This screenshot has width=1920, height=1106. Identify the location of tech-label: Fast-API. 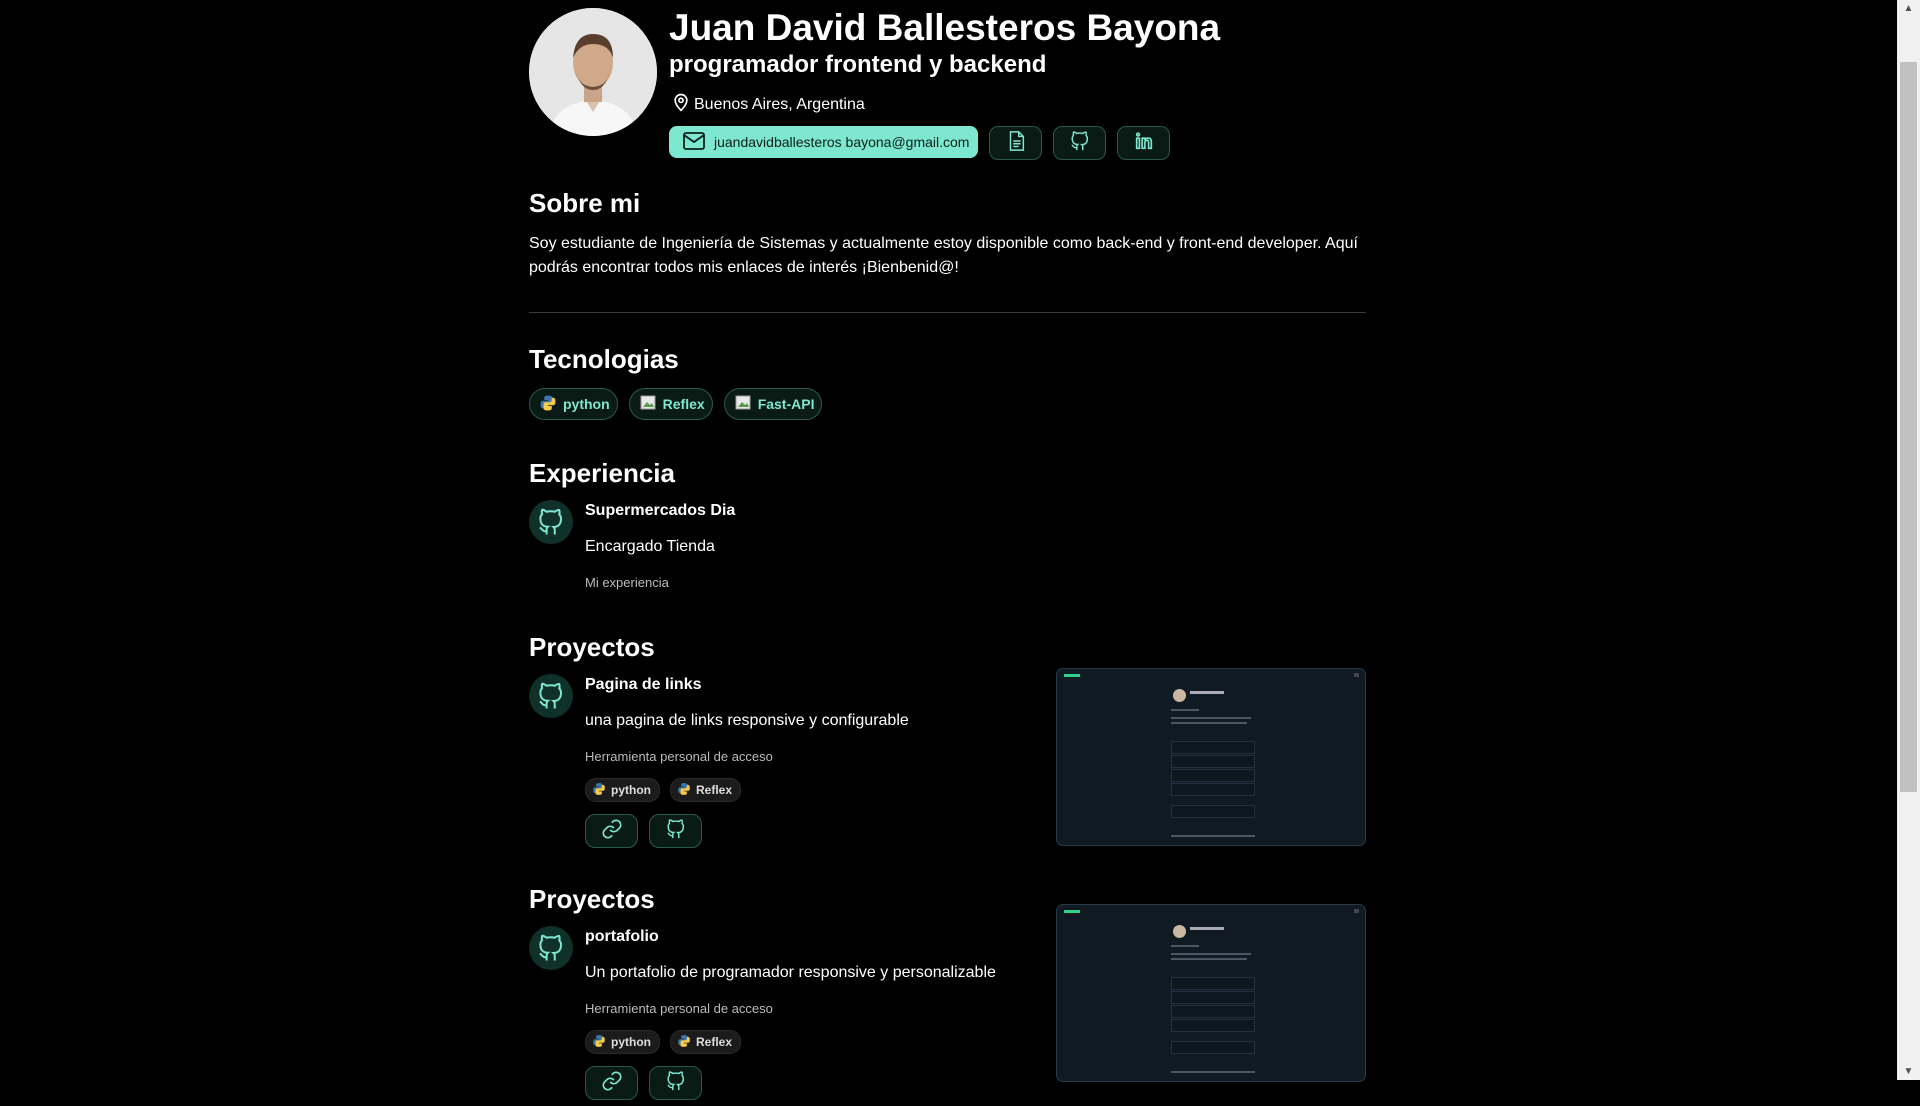
(786, 404).